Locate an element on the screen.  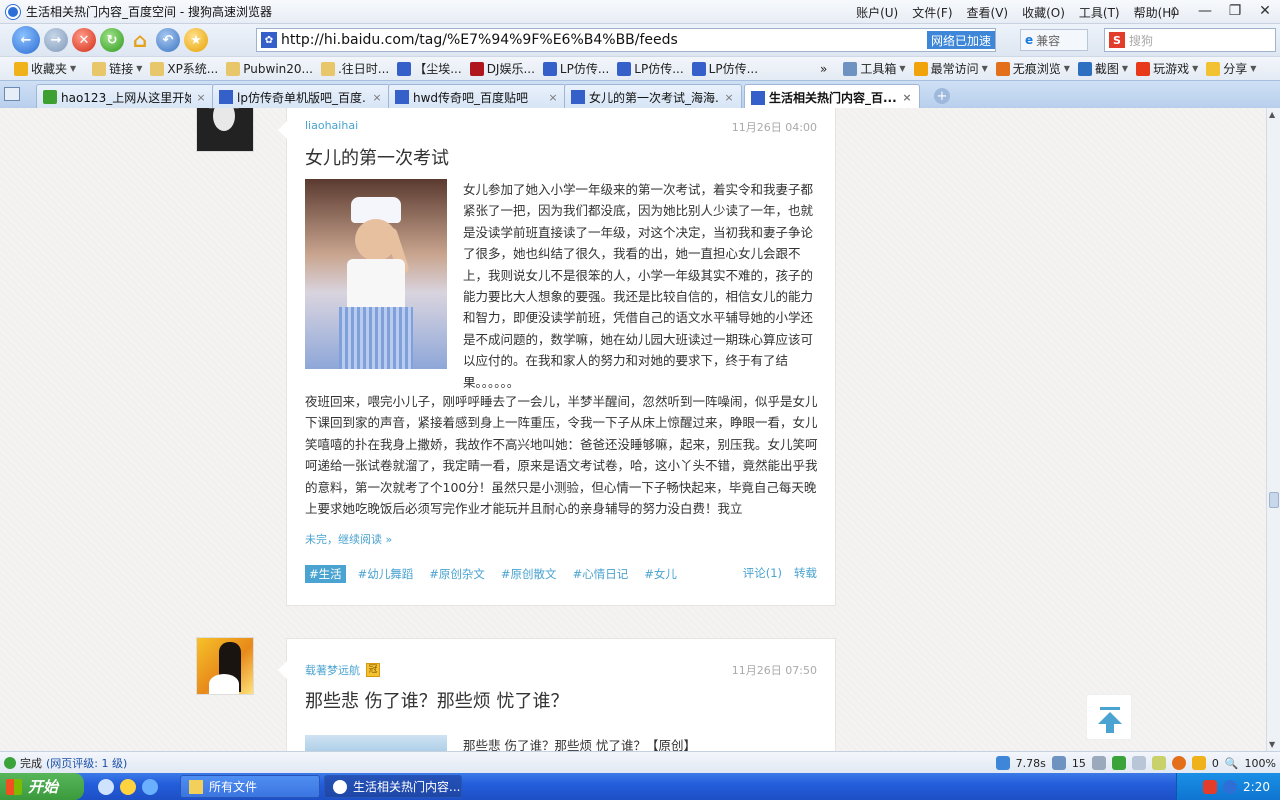
search-box: S 搜狗 is located at coordinates (1190, 40).